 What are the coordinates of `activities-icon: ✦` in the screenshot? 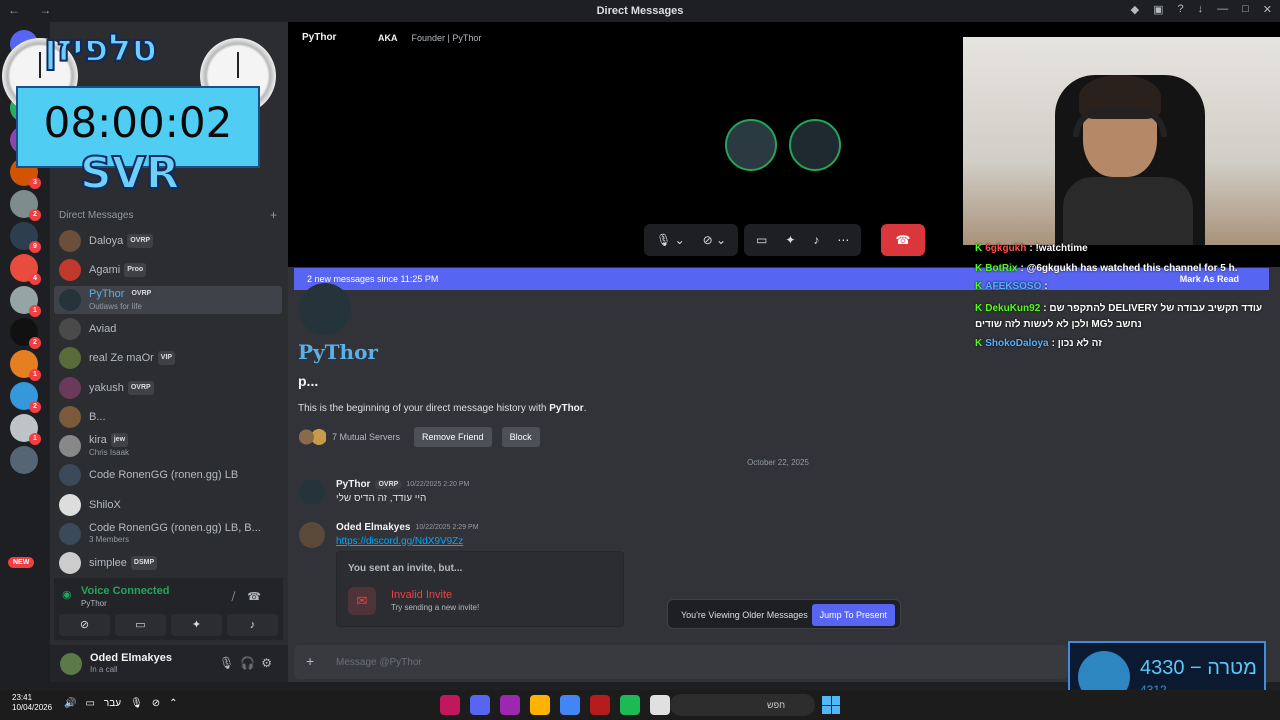 It's located at (790, 240).